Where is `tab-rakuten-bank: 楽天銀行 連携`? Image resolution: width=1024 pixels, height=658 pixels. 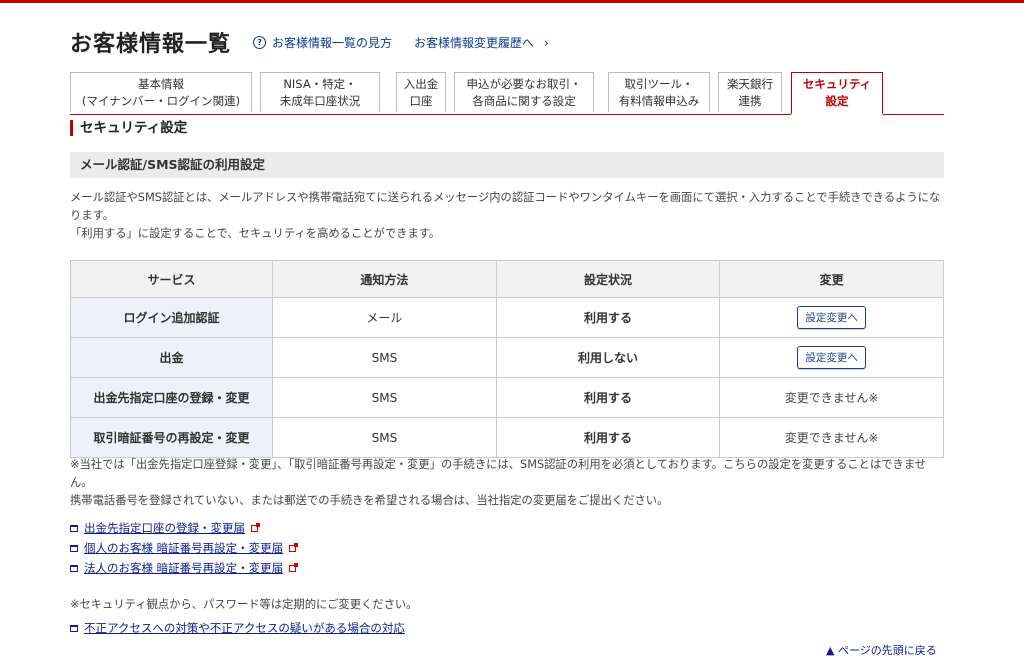 tab-rakuten-bank: 楽天銀行 連携 is located at coordinates (750, 92).